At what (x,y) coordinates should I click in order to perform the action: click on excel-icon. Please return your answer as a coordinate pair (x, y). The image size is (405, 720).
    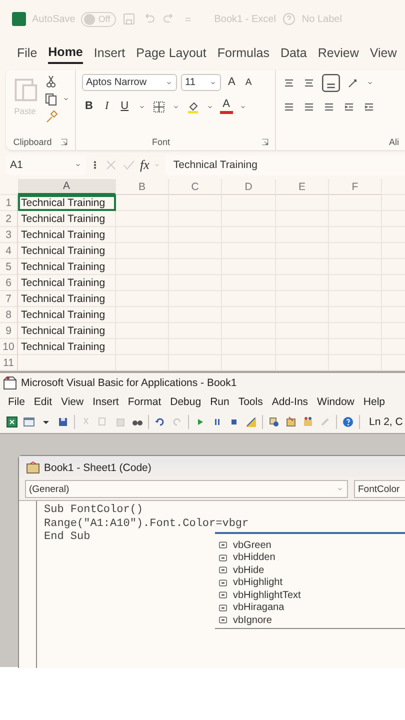
    Looking at the image, I should click on (12, 422).